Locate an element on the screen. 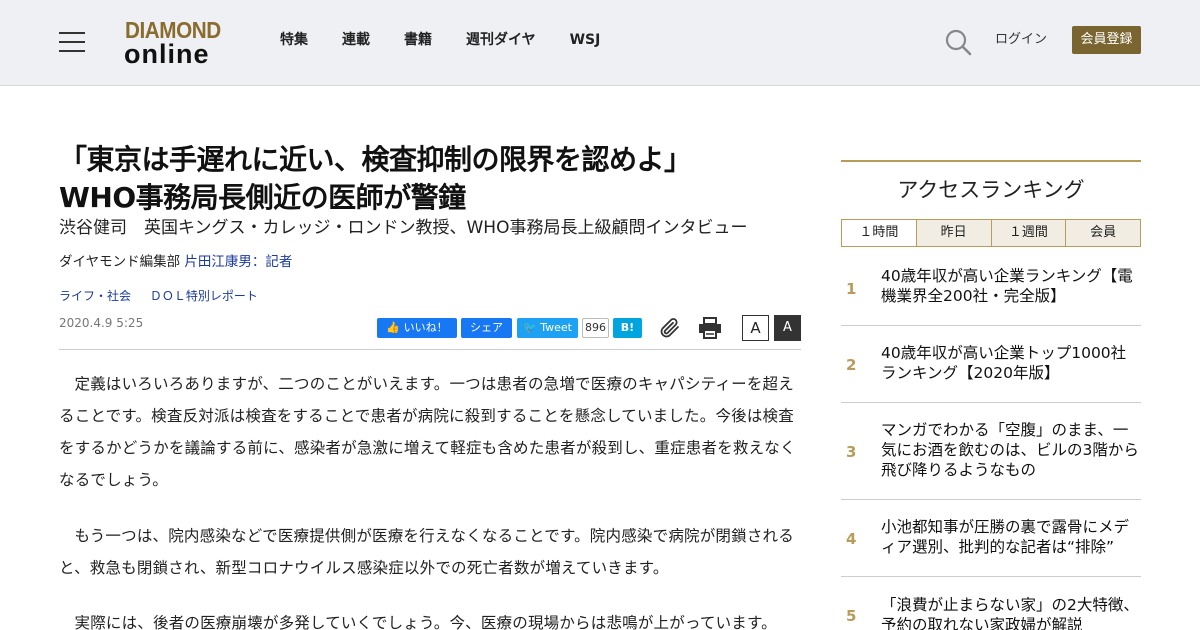 The height and width of the screenshot is (630, 1200). nav-item-weekly-diamond: 週刊ダイヤ is located at coordinates (501, 40).